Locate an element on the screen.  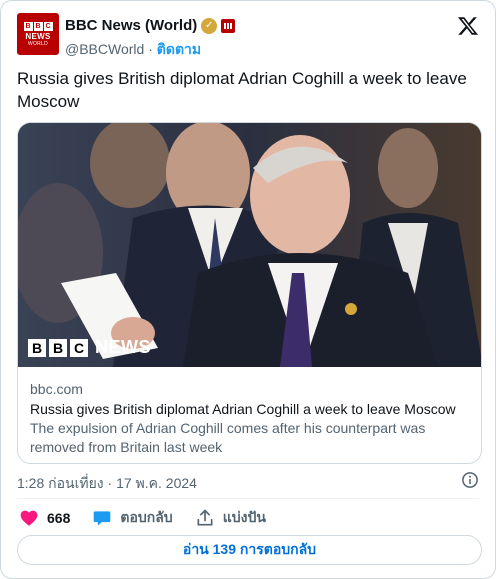
avatar-block-b2: B is located at coordinates (38, 26).